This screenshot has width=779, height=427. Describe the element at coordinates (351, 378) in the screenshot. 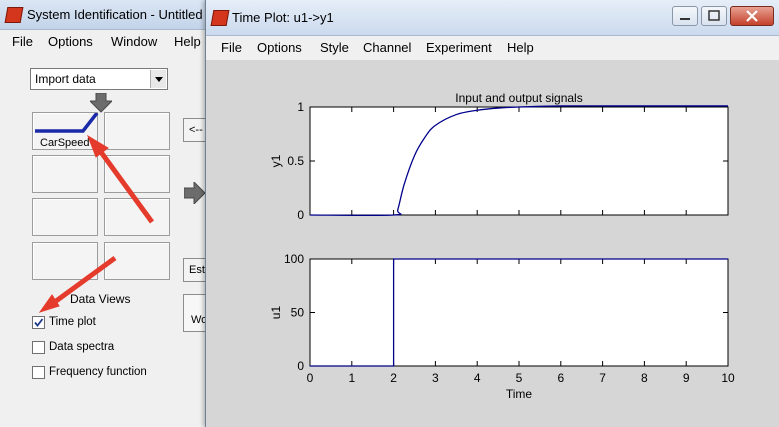

I see `x-tick-label: 1` at that location.